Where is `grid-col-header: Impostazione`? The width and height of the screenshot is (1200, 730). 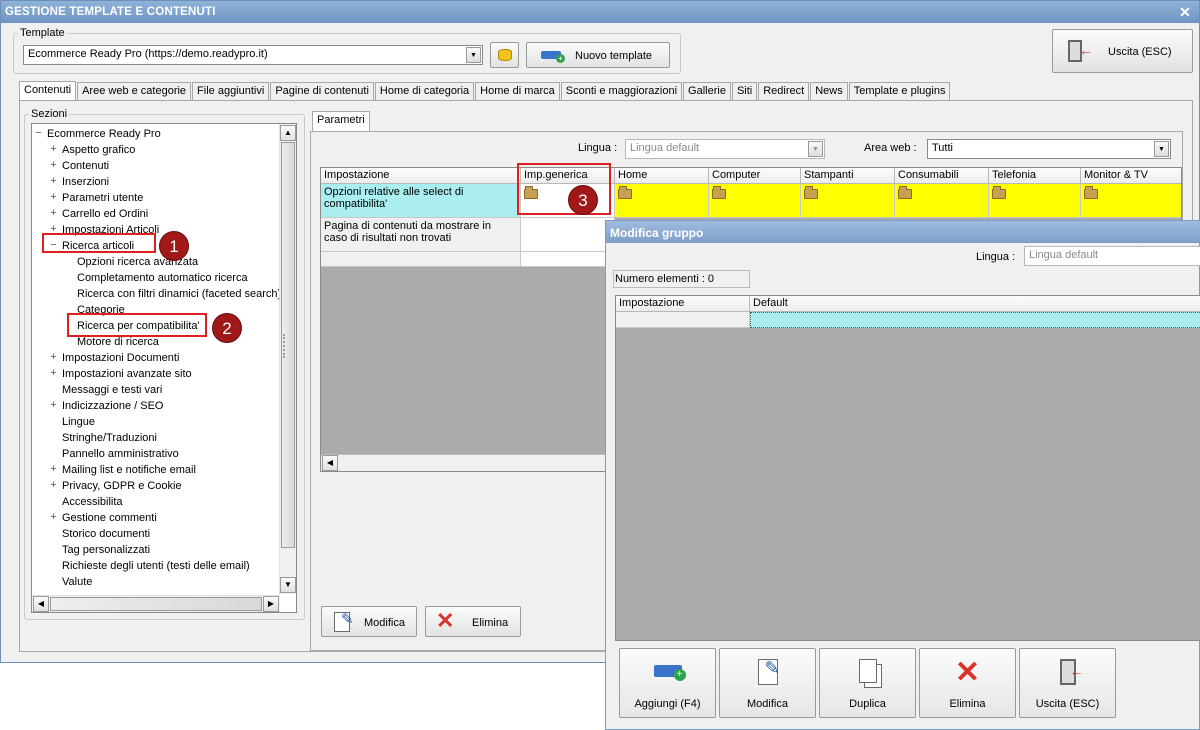 grid-col-header: Impostazione is located at coordinates (421, 176).